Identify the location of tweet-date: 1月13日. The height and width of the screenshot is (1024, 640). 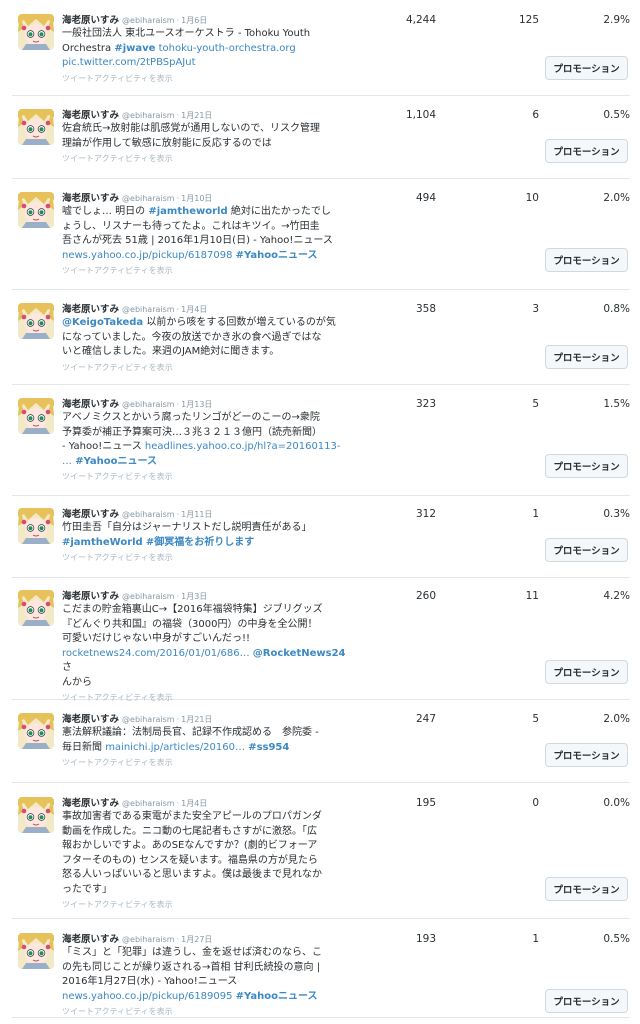
(196, 404).